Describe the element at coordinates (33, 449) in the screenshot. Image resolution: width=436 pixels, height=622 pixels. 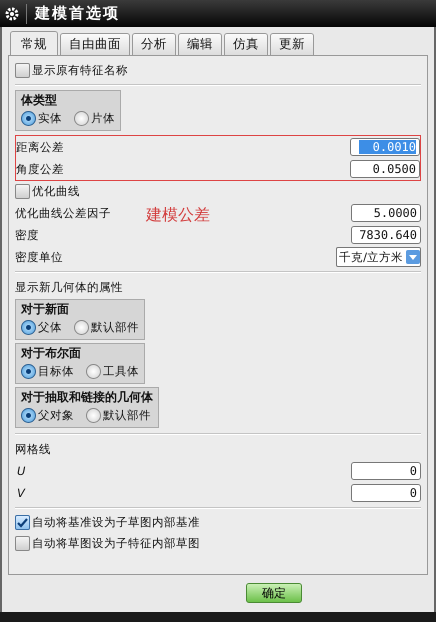
I see `section-label: 网格线` at that location.